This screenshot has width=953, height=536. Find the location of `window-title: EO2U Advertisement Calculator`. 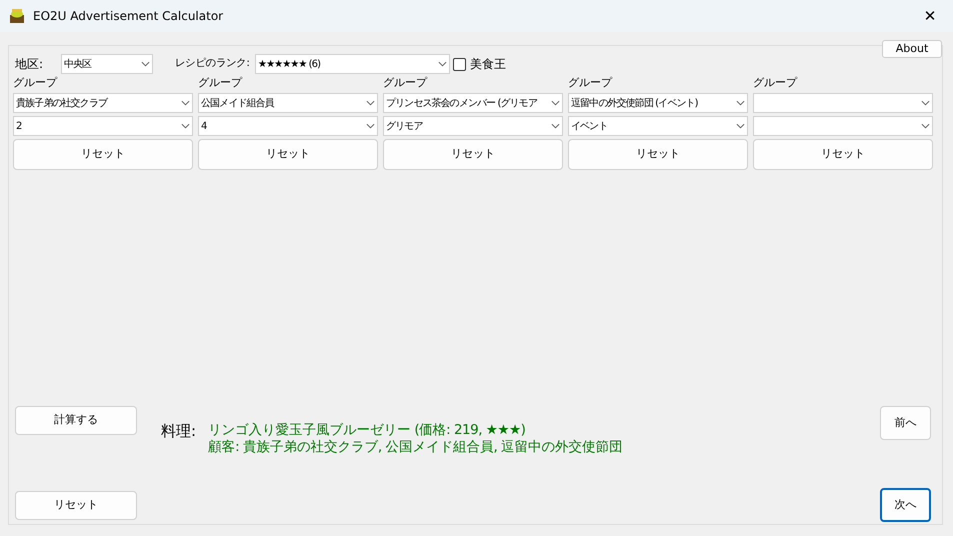

window-title: EO2U Advertisement Calculator is located at coordinates (128, 16).